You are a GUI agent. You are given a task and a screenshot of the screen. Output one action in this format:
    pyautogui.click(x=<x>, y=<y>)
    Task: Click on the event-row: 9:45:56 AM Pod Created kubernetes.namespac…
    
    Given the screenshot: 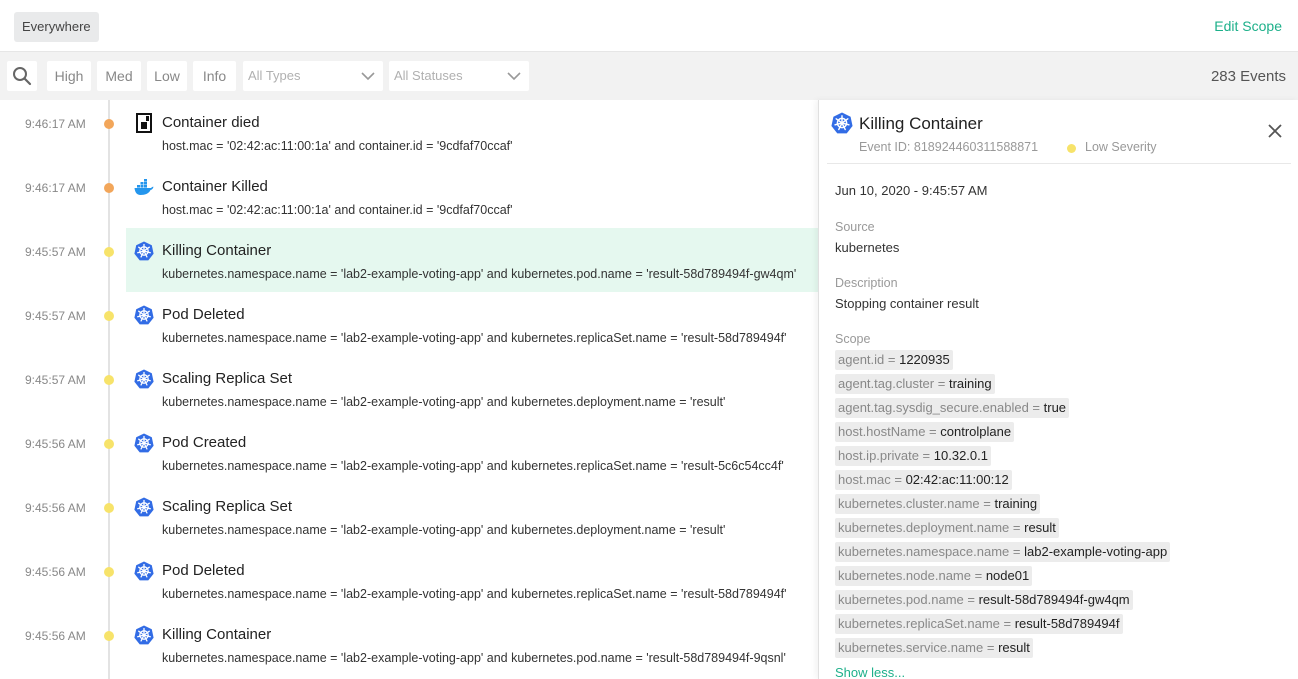 What is the action you would take?
    pyautogui.click(x=409, y=452)
    